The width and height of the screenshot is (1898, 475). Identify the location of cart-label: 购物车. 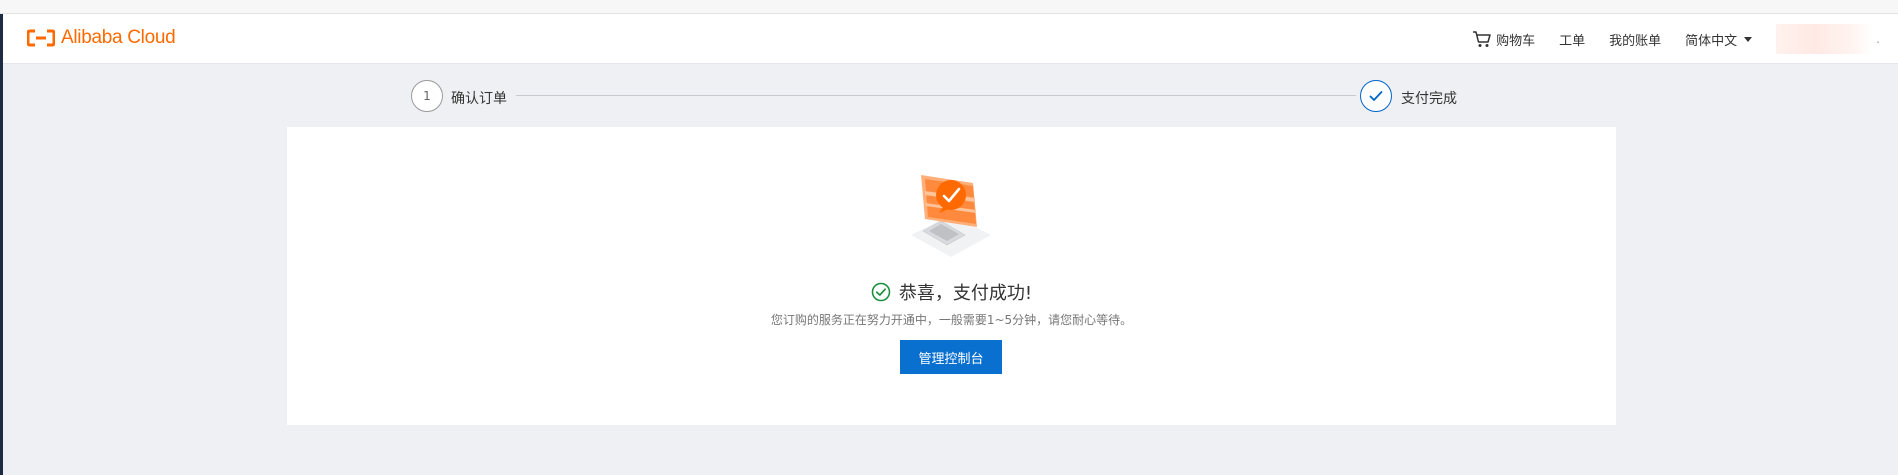
(1516, 41).